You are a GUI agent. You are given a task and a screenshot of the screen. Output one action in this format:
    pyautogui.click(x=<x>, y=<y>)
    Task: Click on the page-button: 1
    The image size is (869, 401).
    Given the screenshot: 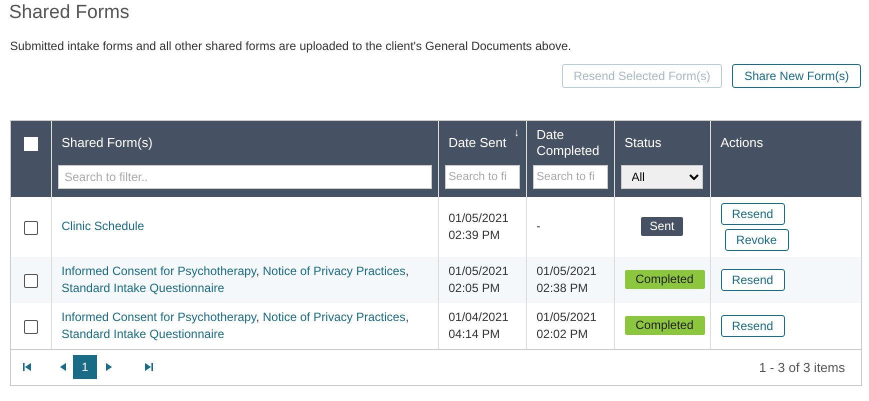 What is the action you would take?
    pyautogui.click(x=85, y=367)
    